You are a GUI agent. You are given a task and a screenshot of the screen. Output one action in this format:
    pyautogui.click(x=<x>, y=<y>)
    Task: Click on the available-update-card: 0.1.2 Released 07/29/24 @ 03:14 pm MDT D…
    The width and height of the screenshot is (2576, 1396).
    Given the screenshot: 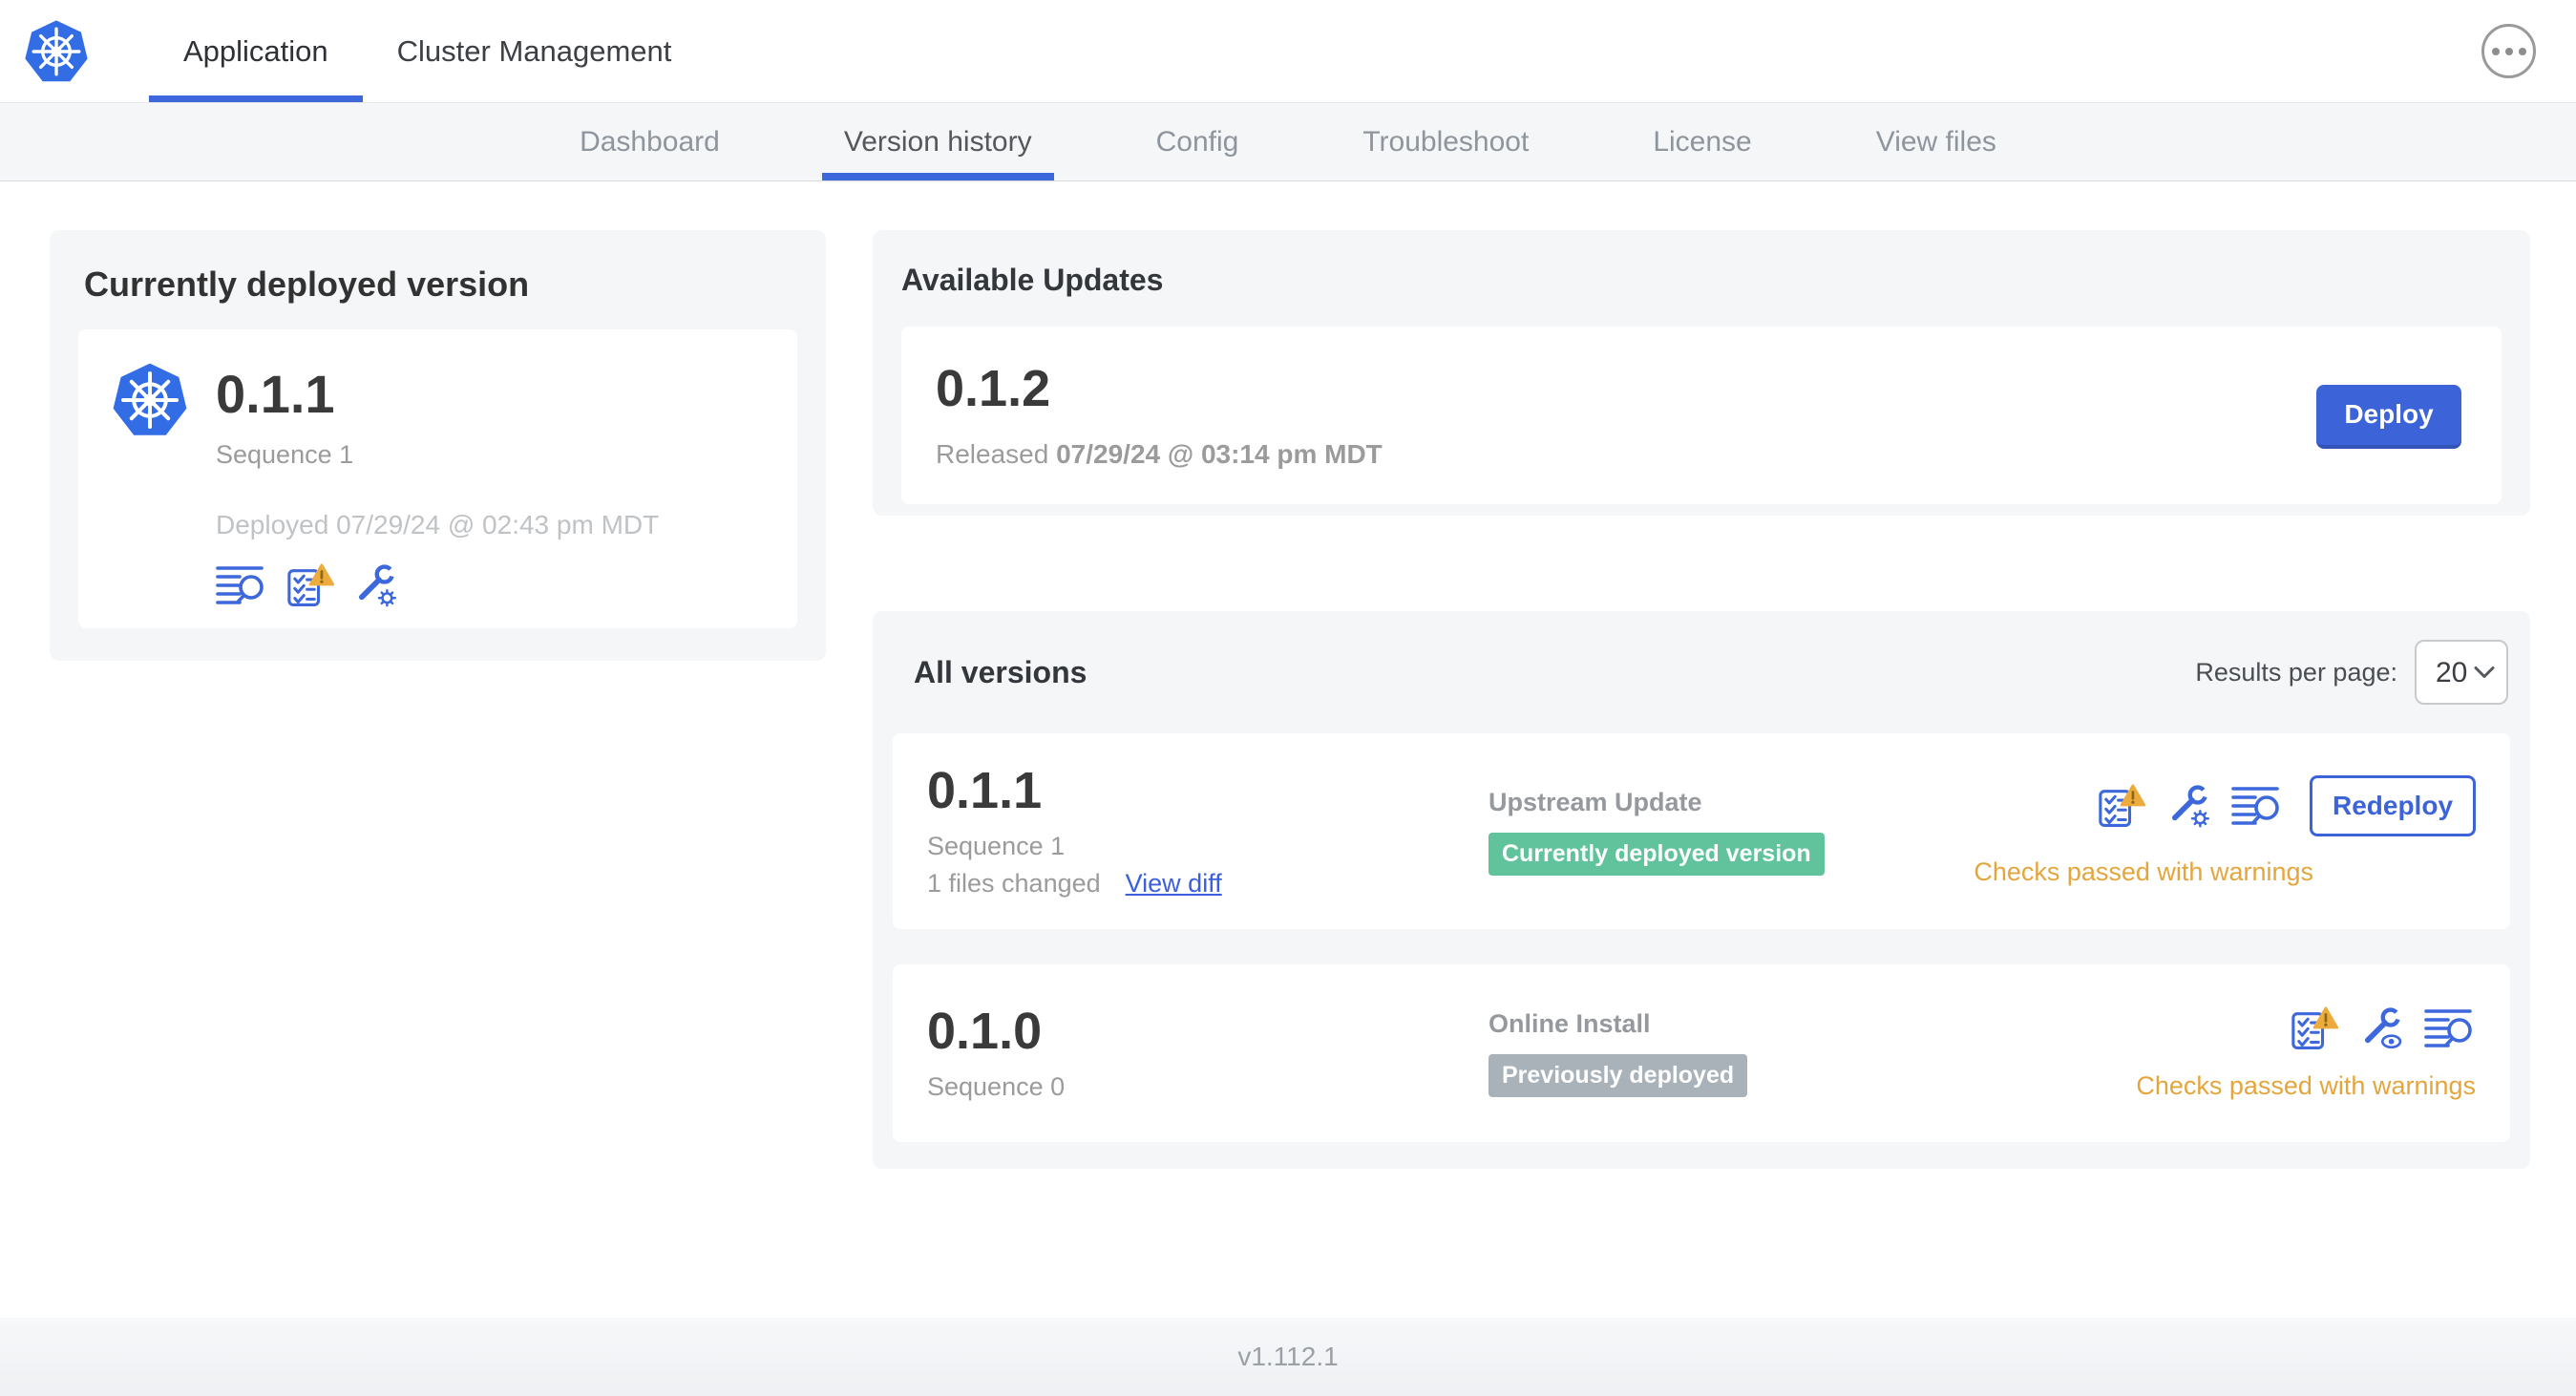 What is the action you would take?
    pyautogui.click(x=1701, y=415)
    